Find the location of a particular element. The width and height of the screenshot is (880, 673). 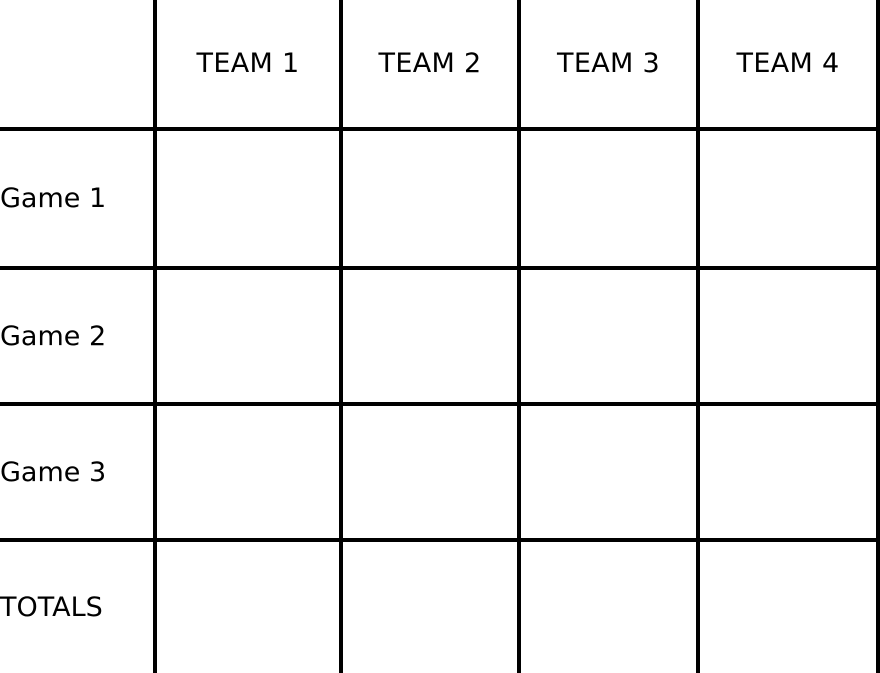

table-corner-cell is located at coordinates (78, 65).